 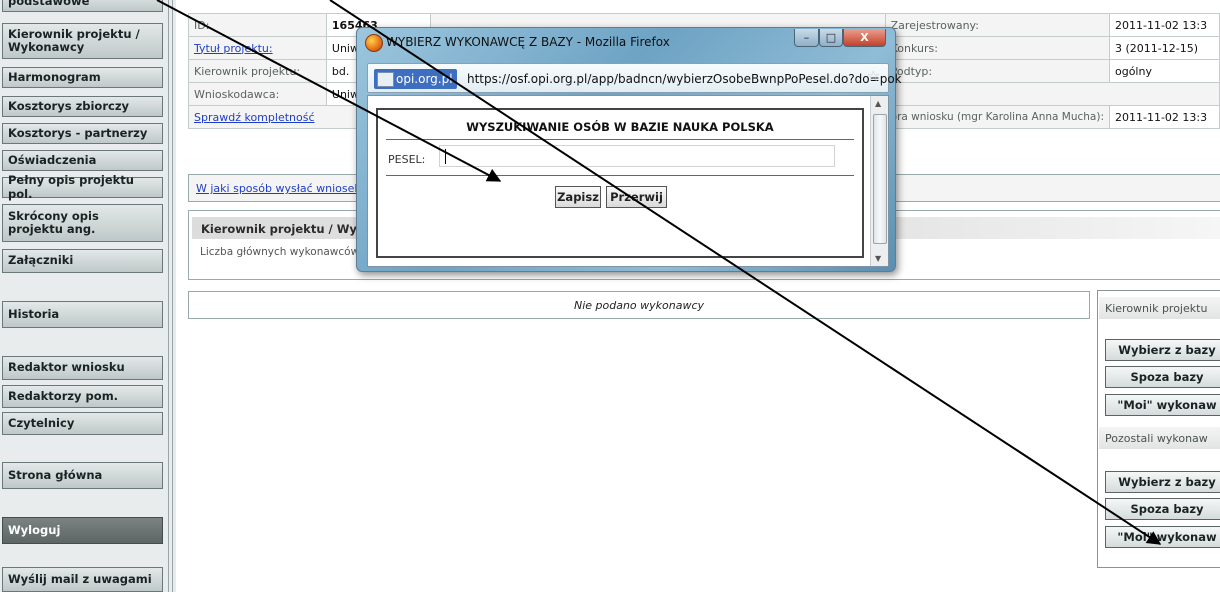 What do you see at coordinates (637, 156) in the screenshot?
I see `pesel-input` at bounding box center [637, 156].